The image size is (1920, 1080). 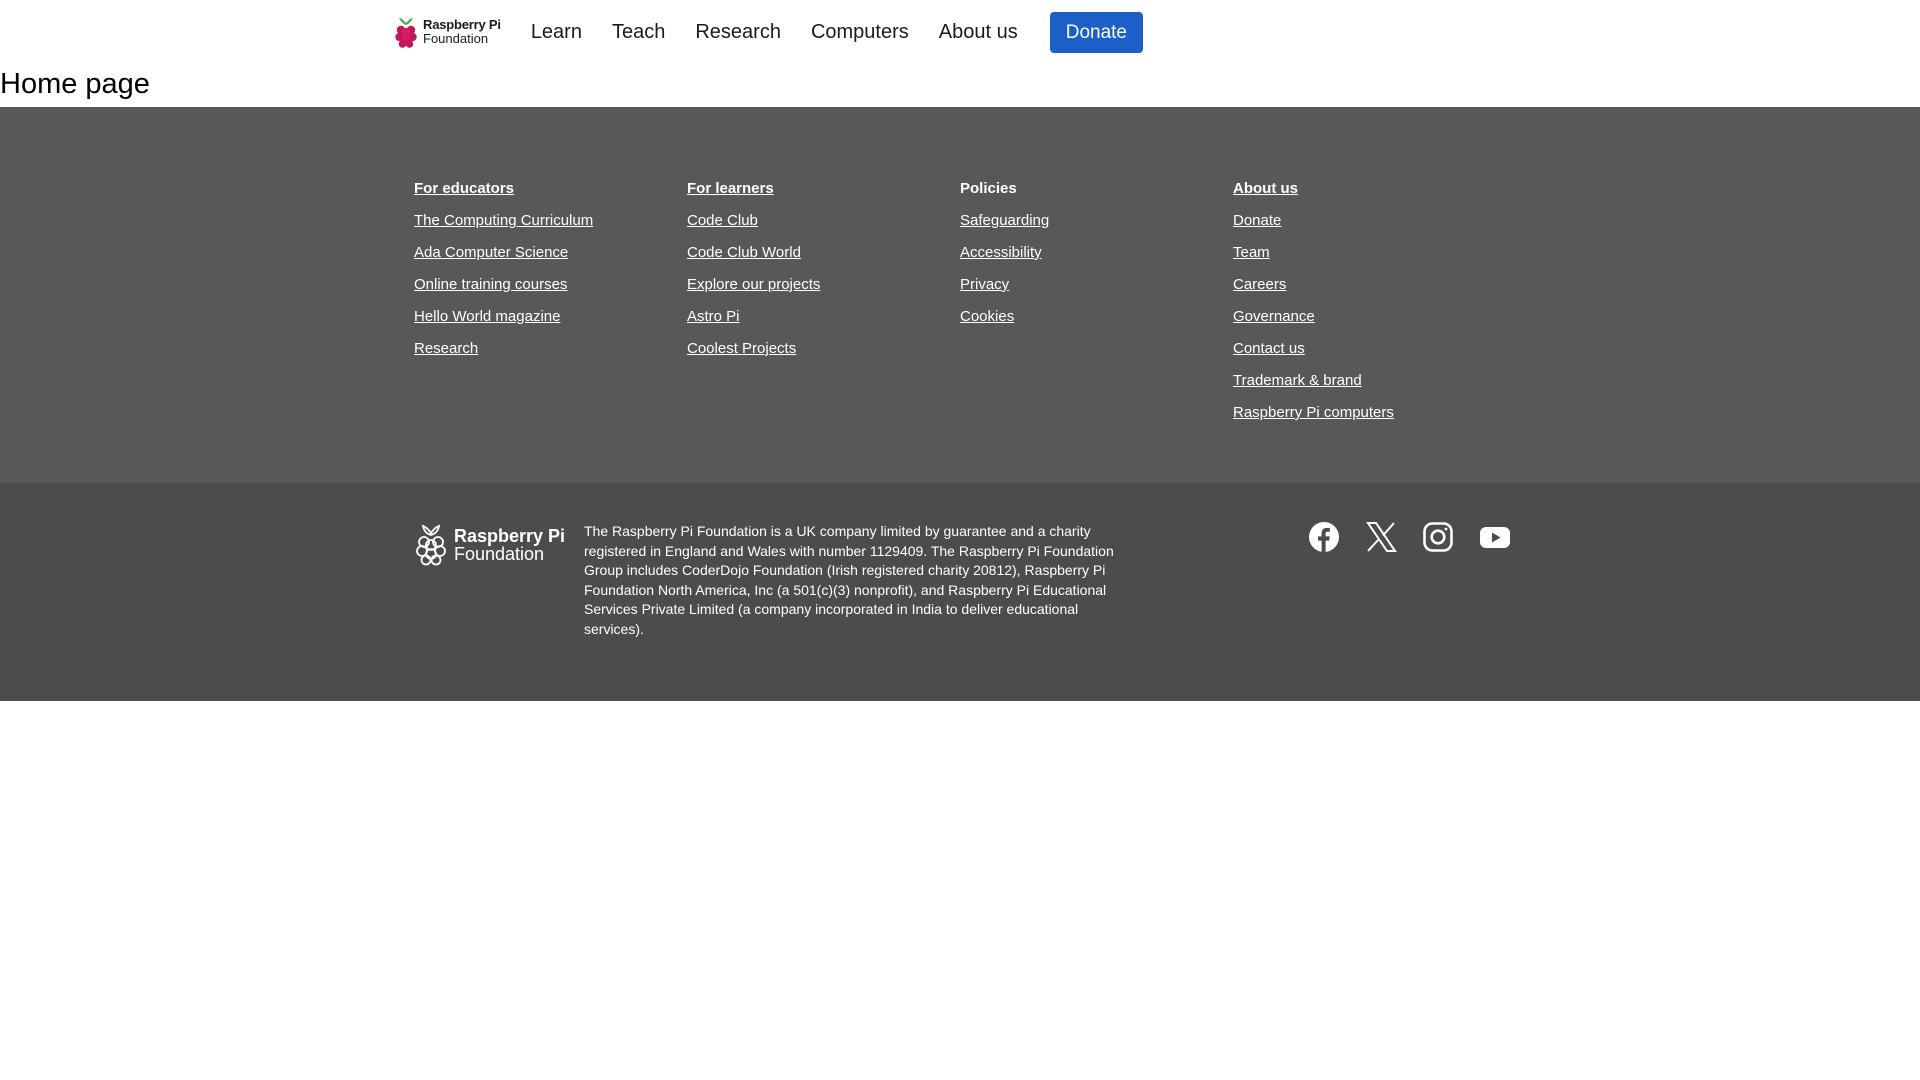 What do you see at coordinates (1096, 253) in the screenshot?
I see `footer-link-accessibility: Accessibility` at bounding box center [1096, 253].